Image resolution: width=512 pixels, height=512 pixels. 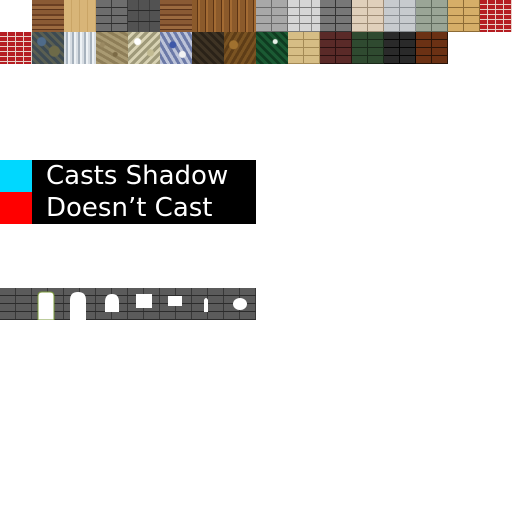 What do you see at coordinates (304, 48) in the screenshot?
I see `tile-wheat-brick` at bounding box center [304, 48].